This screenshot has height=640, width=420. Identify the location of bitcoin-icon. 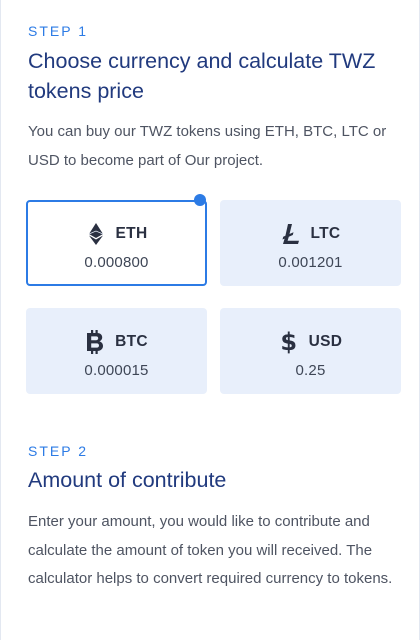
(95, 342).